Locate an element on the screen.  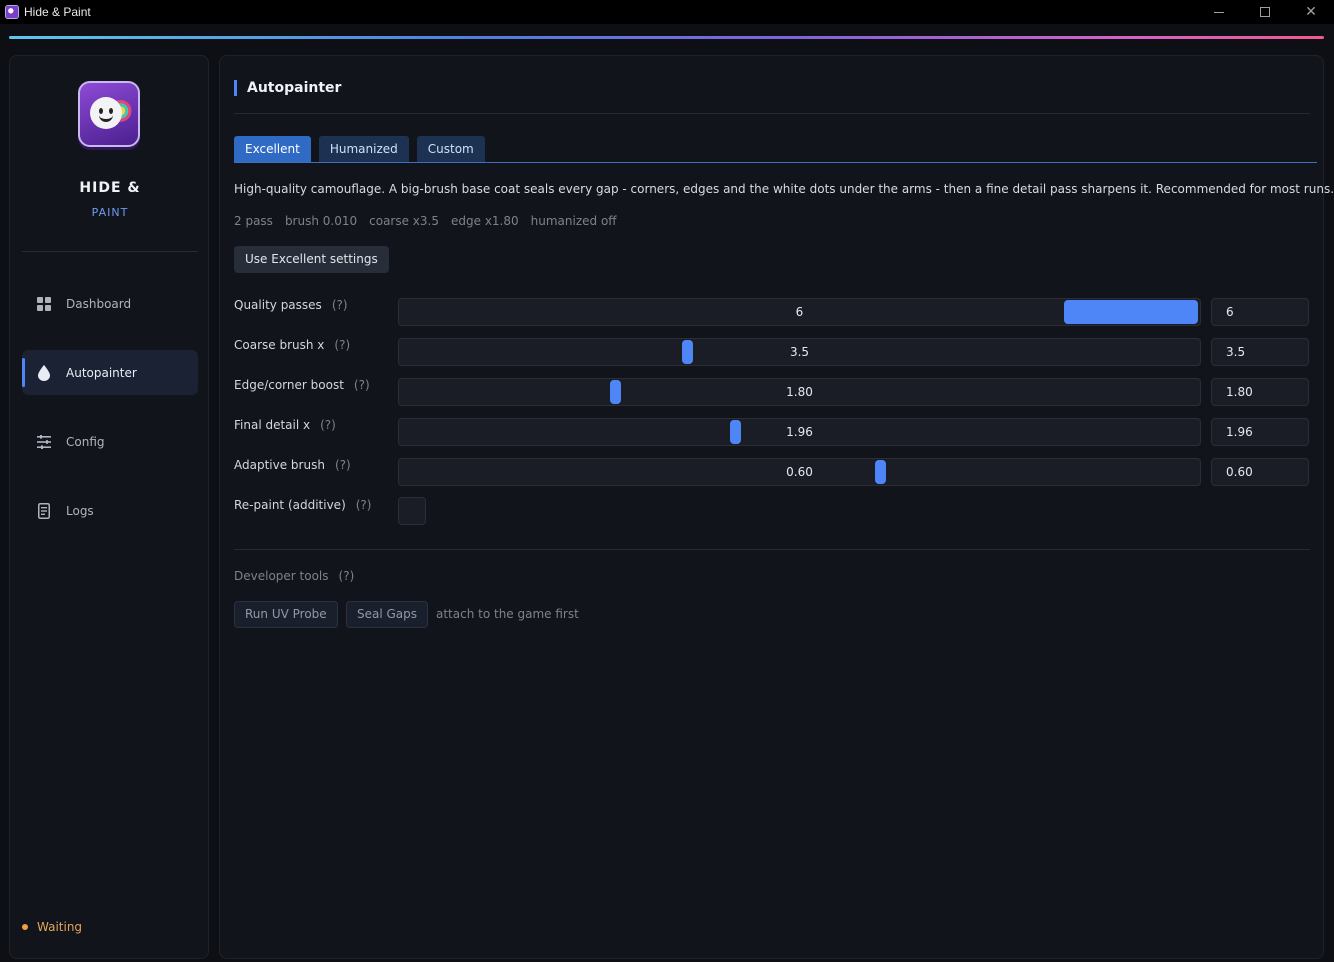
final-detail-label: Final detail x (?) is located at coordinates (285, 425).